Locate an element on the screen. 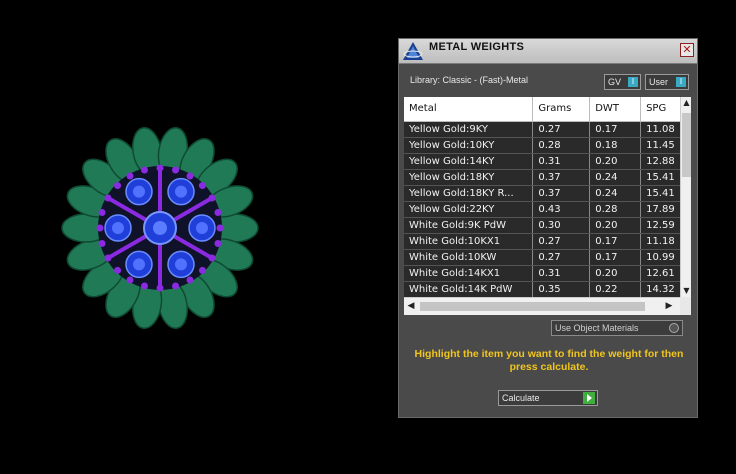  table-row: Yellow Gold:14KY 0.31 0.20 12.88 is located at coordinates (547, 161).